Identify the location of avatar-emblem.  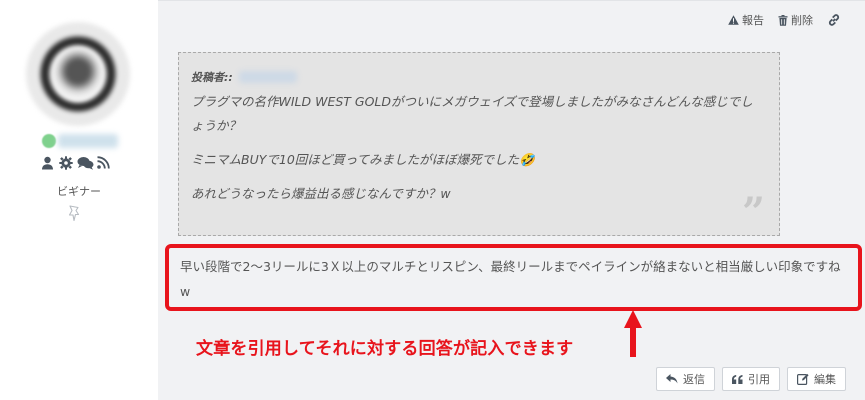
(78, 74).